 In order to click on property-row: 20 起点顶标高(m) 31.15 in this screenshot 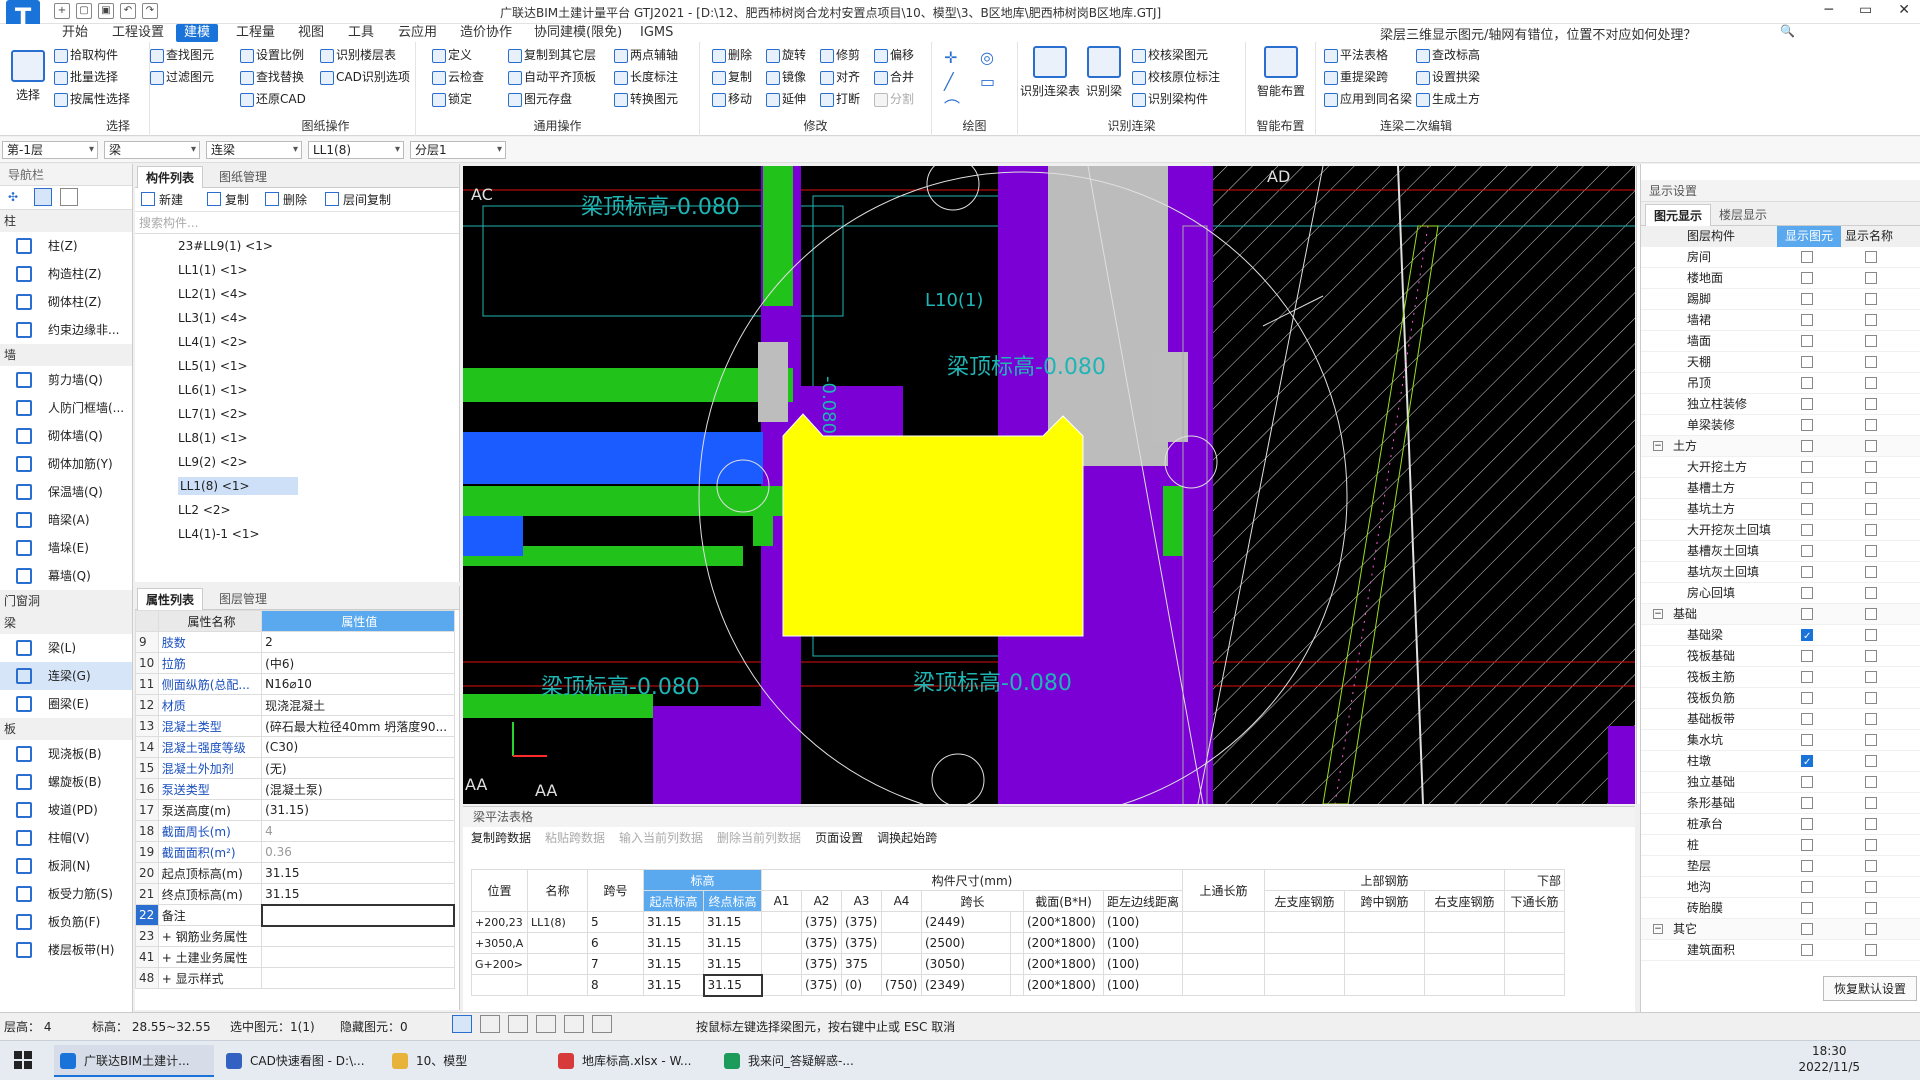, I will do `click(295, 873)`.